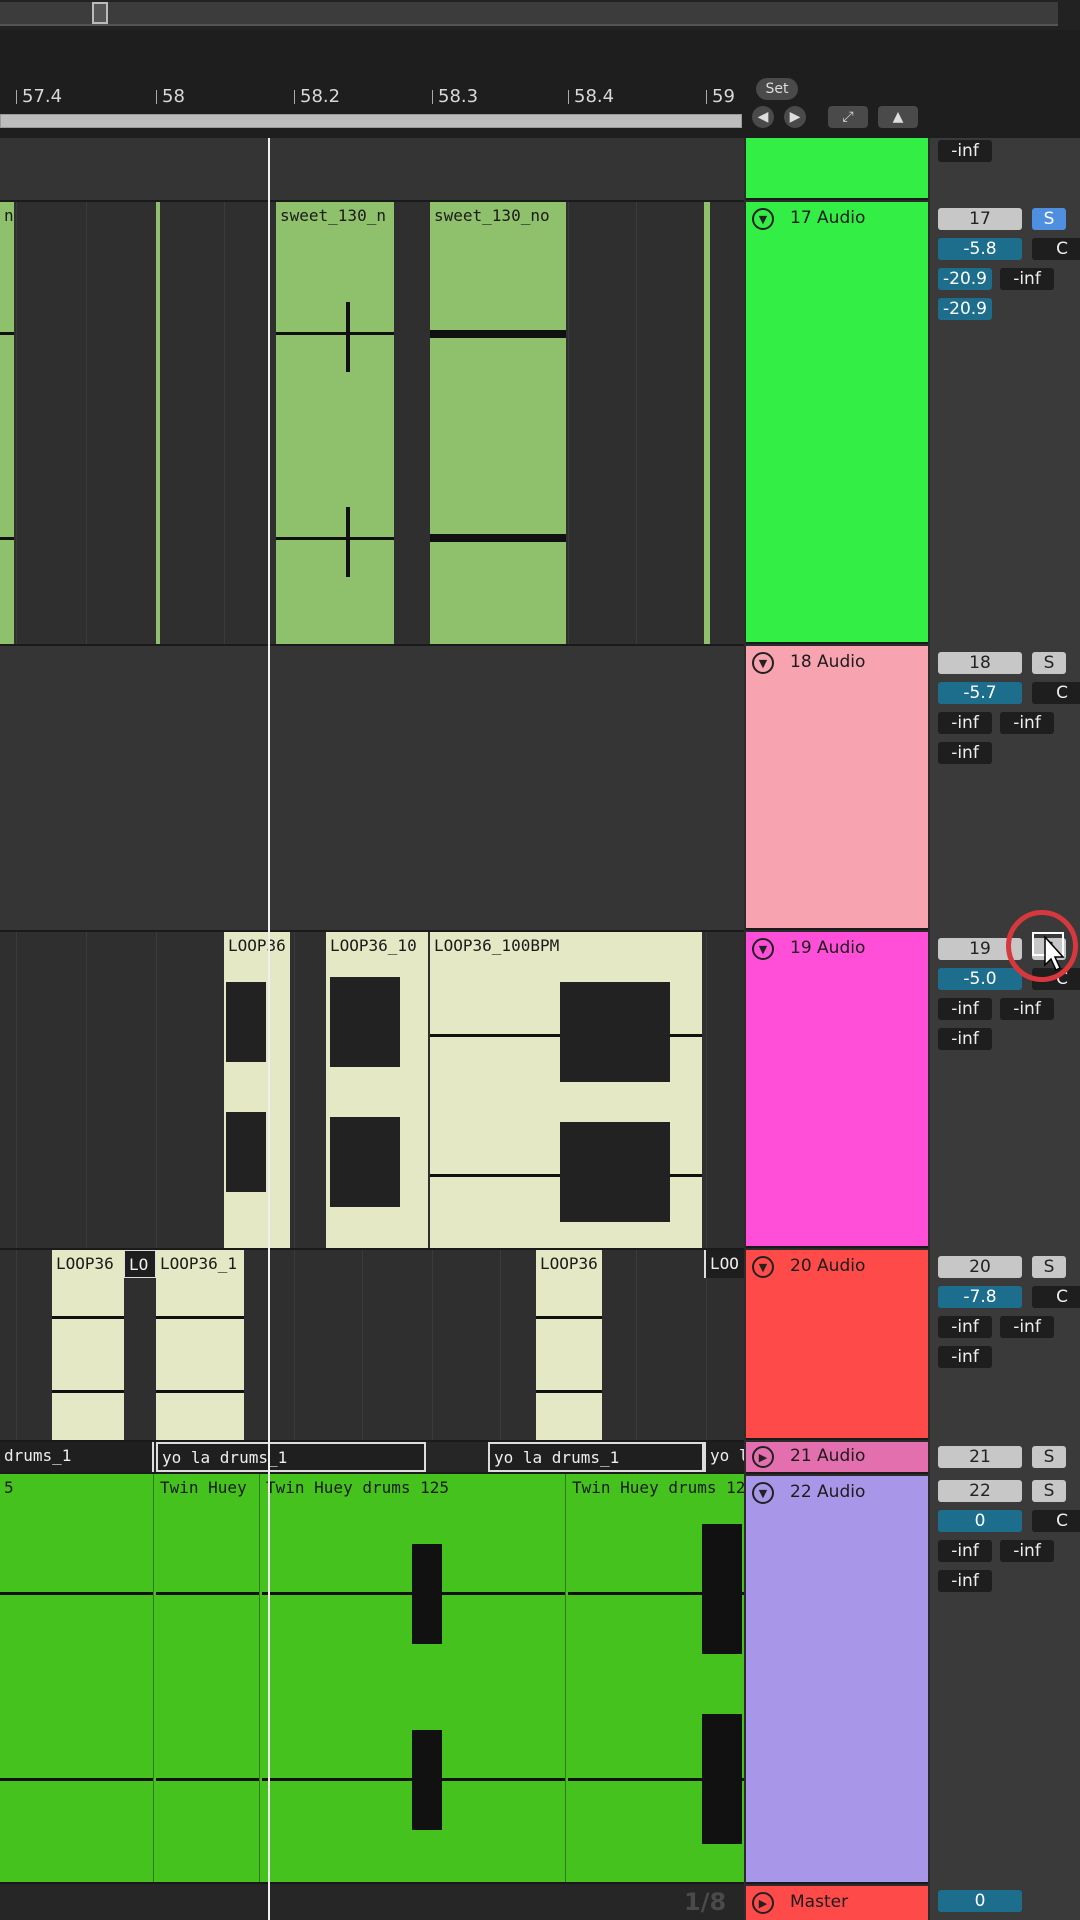  I want to click on audio-clip: LOOP36_1, so click(200, 1345).